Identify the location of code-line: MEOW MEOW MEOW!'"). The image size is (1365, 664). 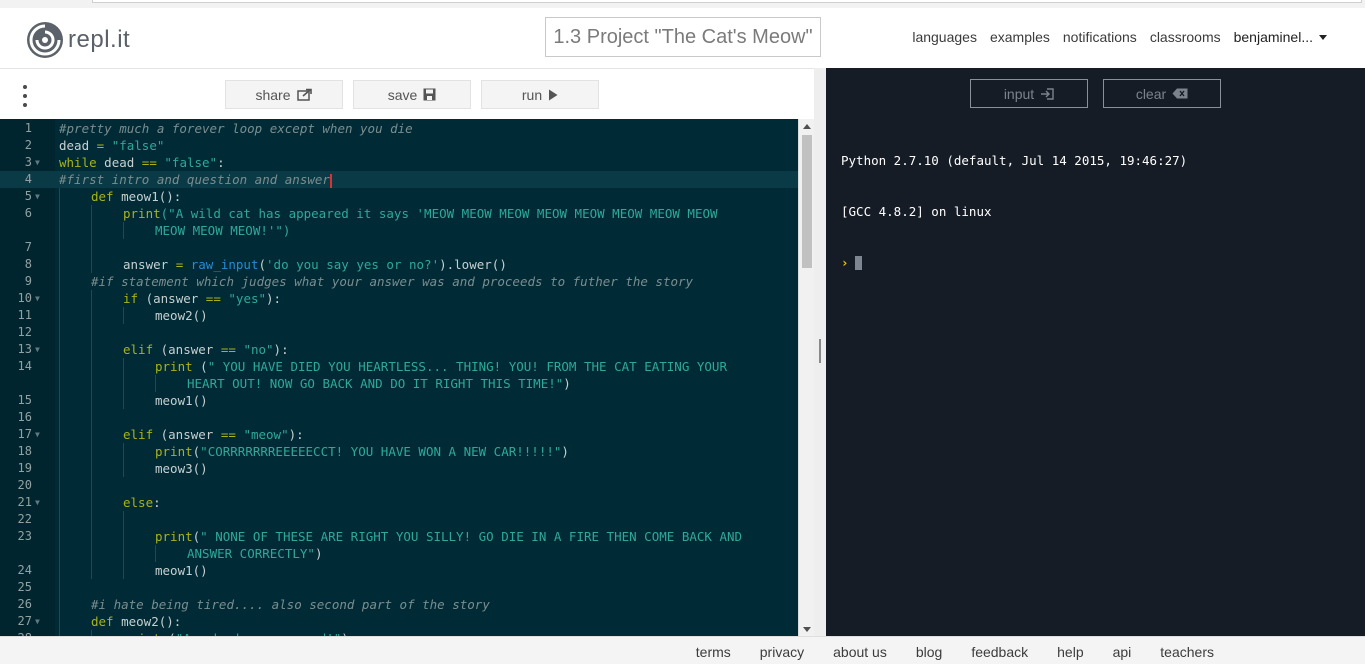
(399, 230).